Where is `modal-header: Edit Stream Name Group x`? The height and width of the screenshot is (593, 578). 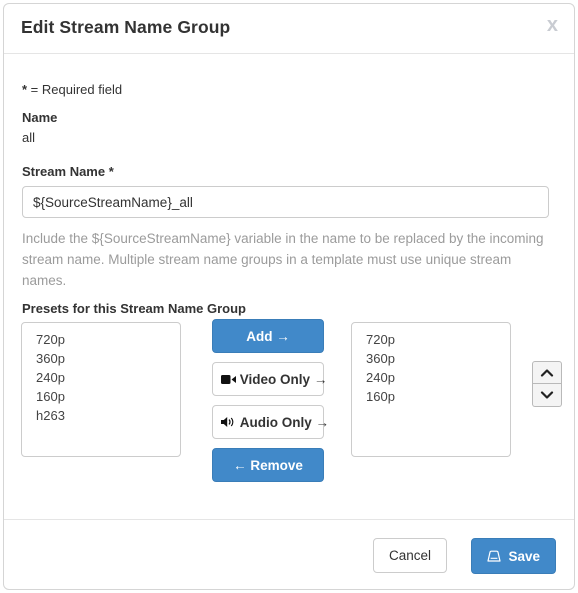 modal-header: Edit Stream Name Group x is located at coordinates (289, 29).